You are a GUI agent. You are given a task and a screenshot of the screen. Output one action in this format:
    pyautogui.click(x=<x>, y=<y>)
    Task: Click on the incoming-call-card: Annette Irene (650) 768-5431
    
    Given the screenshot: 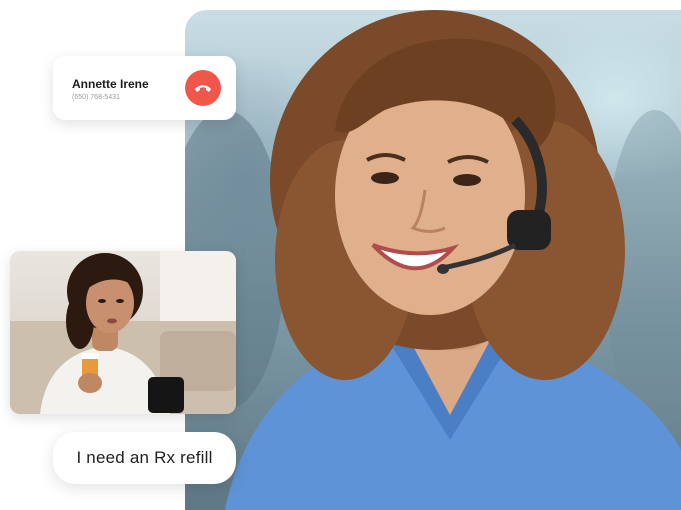 What is the action you would take?
    pyautogui.click(x=144, y=88)
    